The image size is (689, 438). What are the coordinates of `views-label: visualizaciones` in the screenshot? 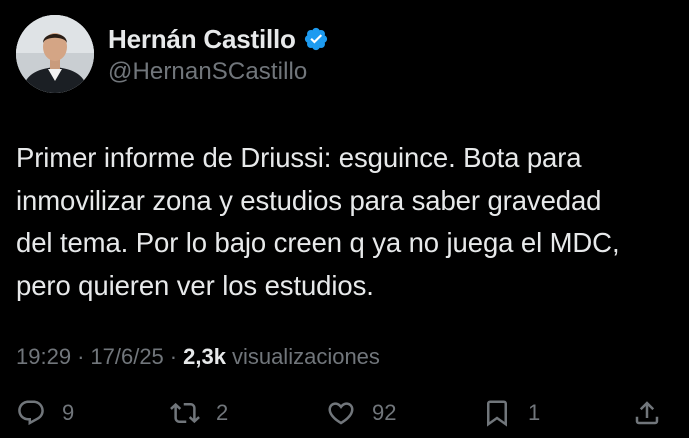 It's located at (305, 356).